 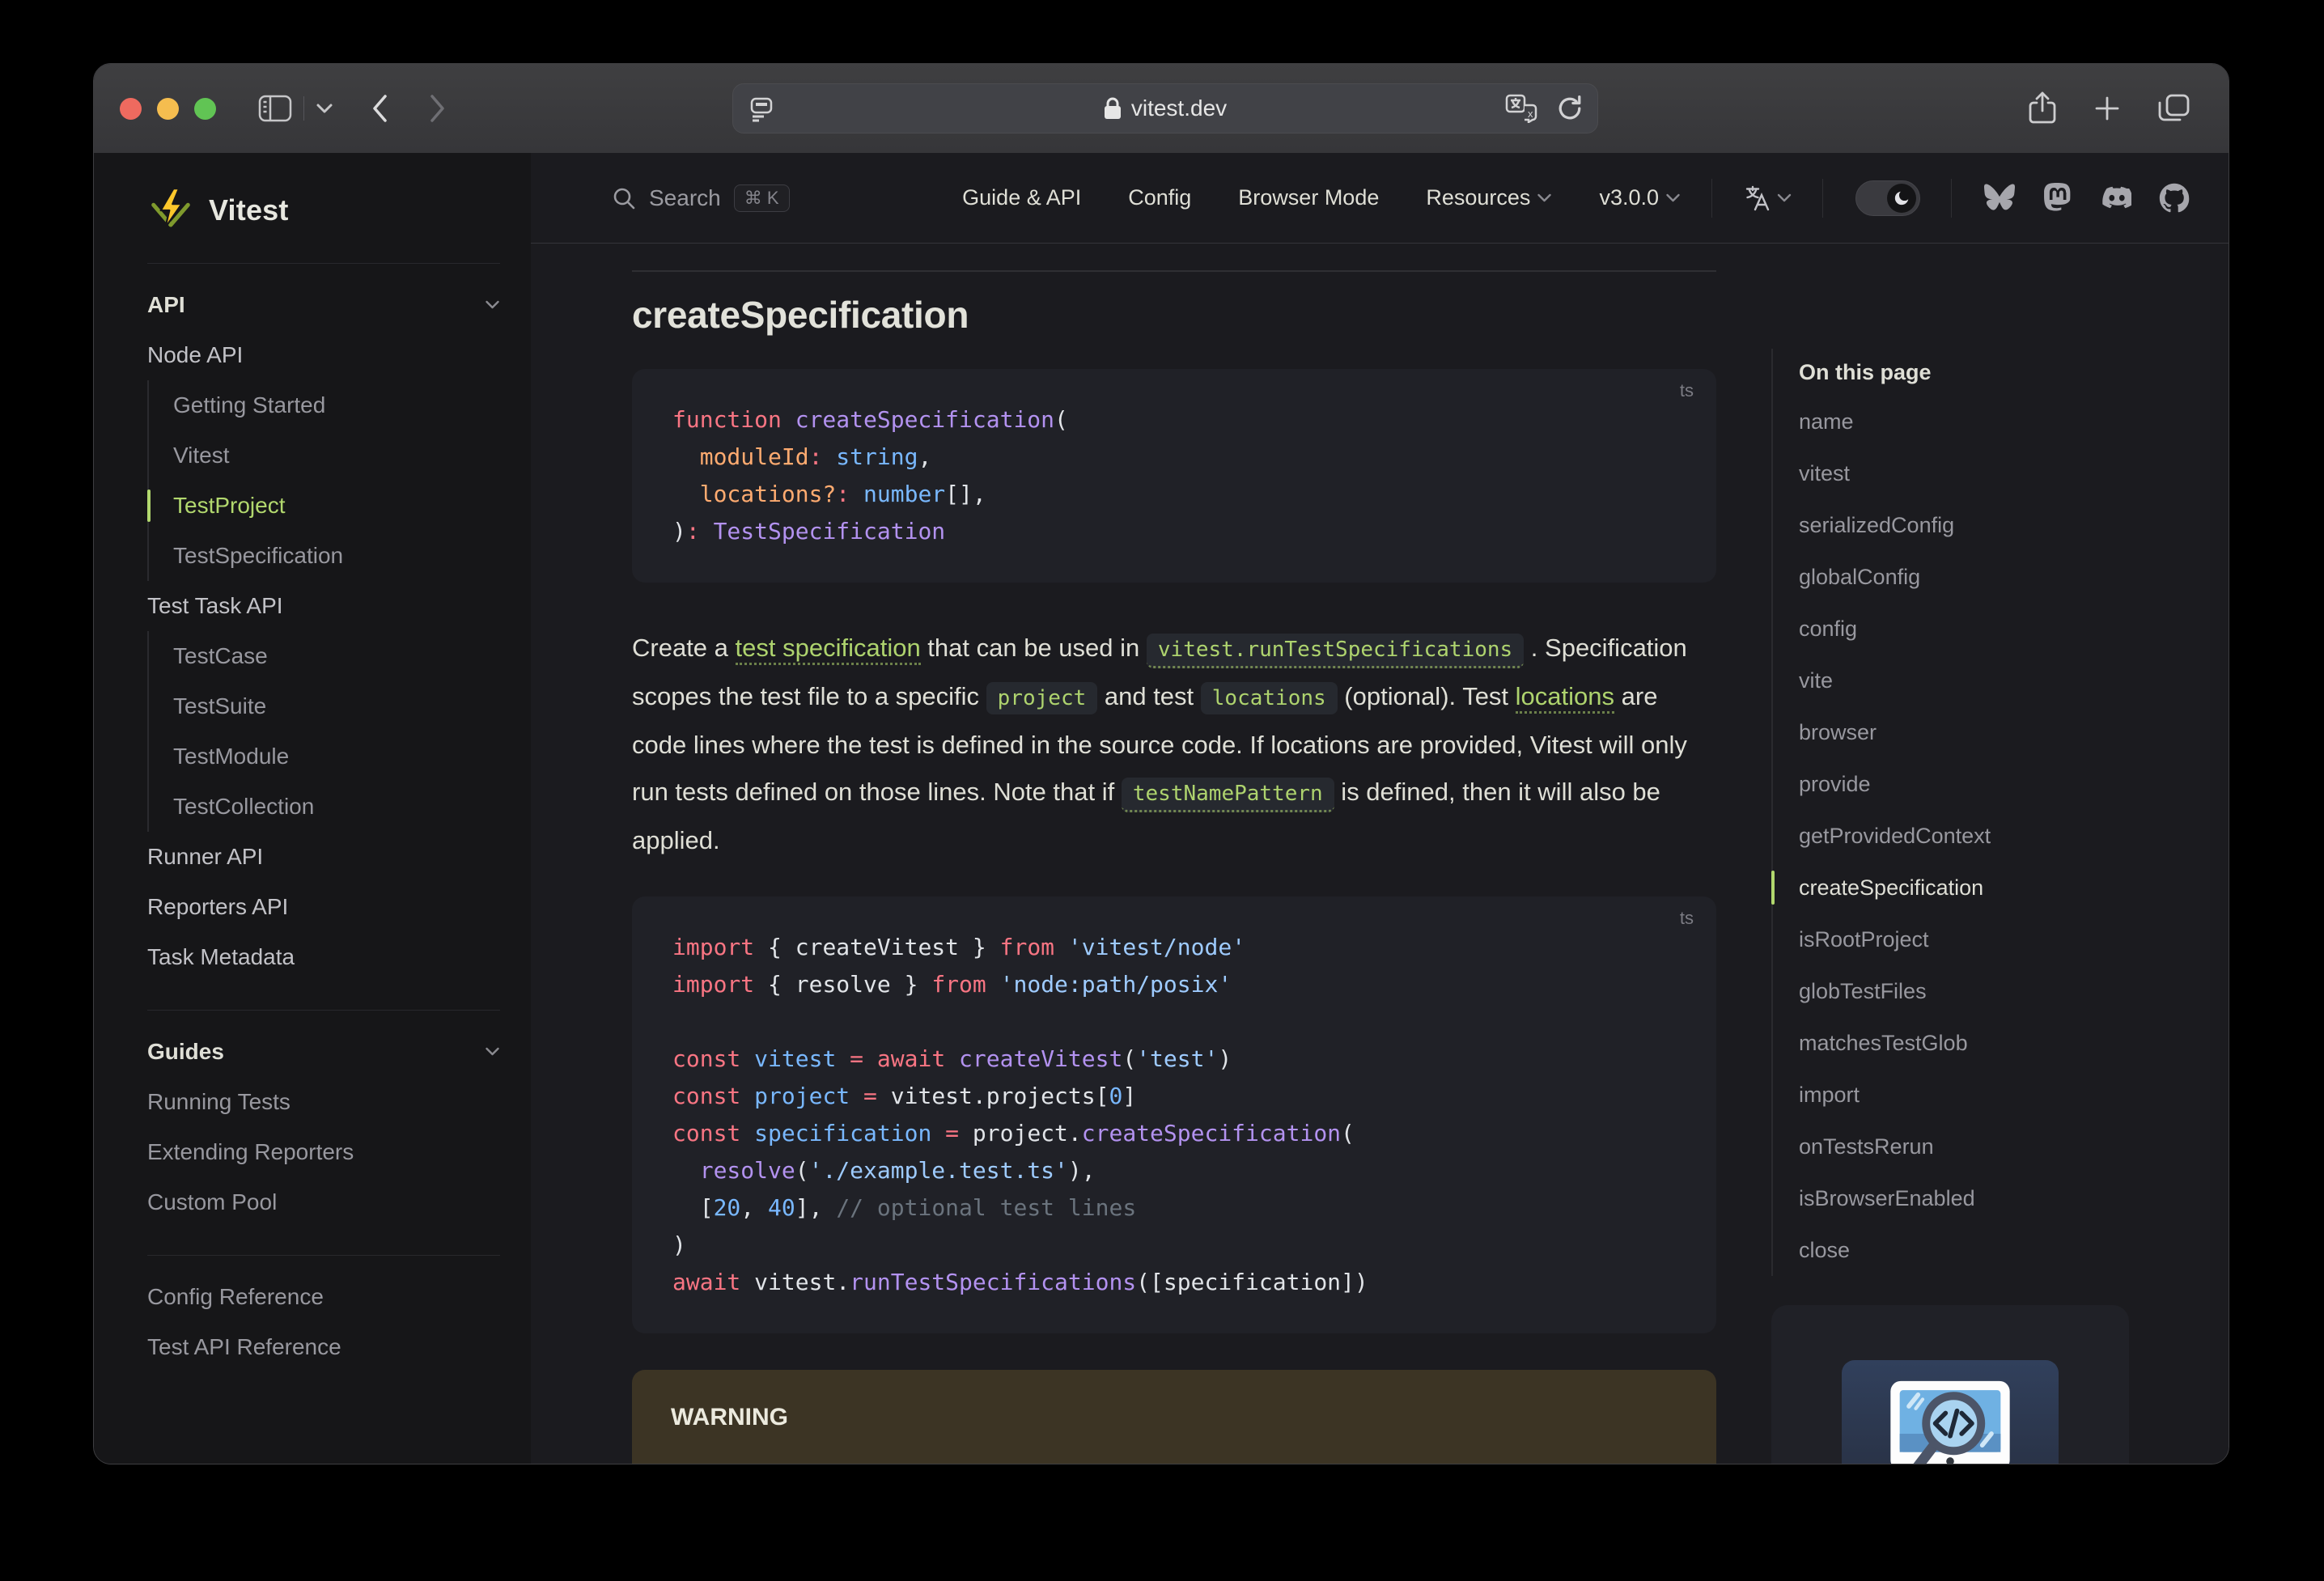 What do you see at coordinates (275, 108) in the screenshot?
I see `sidebar-toggle-icon` at bounding box center [275, 108].